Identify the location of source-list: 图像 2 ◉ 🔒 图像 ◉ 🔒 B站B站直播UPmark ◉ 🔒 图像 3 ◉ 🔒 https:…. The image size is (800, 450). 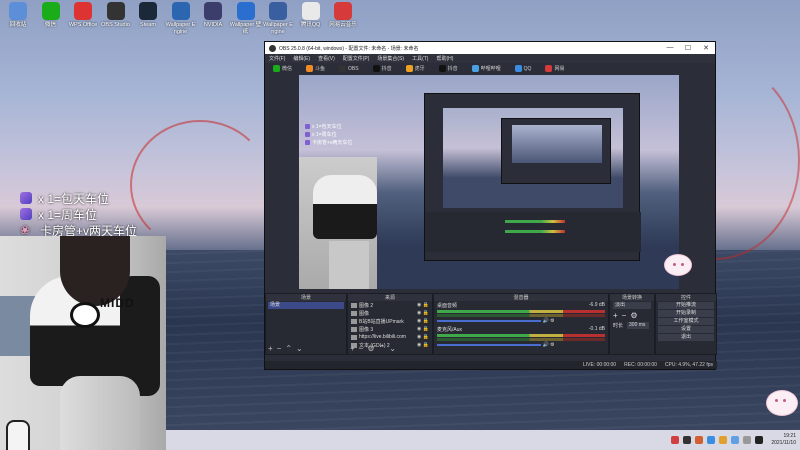
(390, 325).